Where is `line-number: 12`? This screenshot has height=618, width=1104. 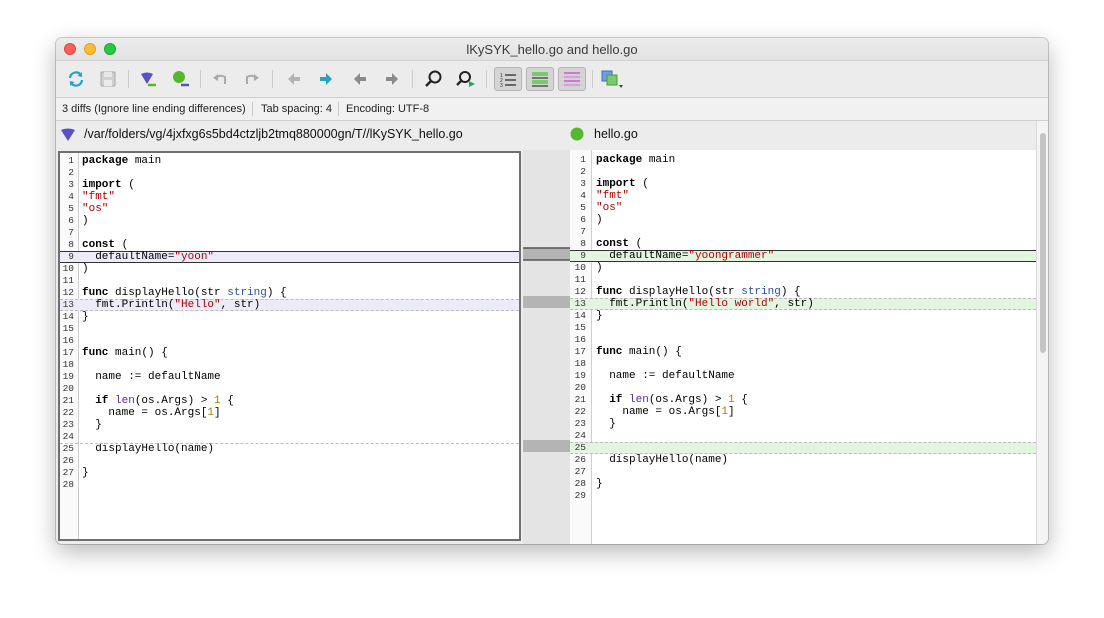
line-number: 12 is located at coordinates (580, 291).